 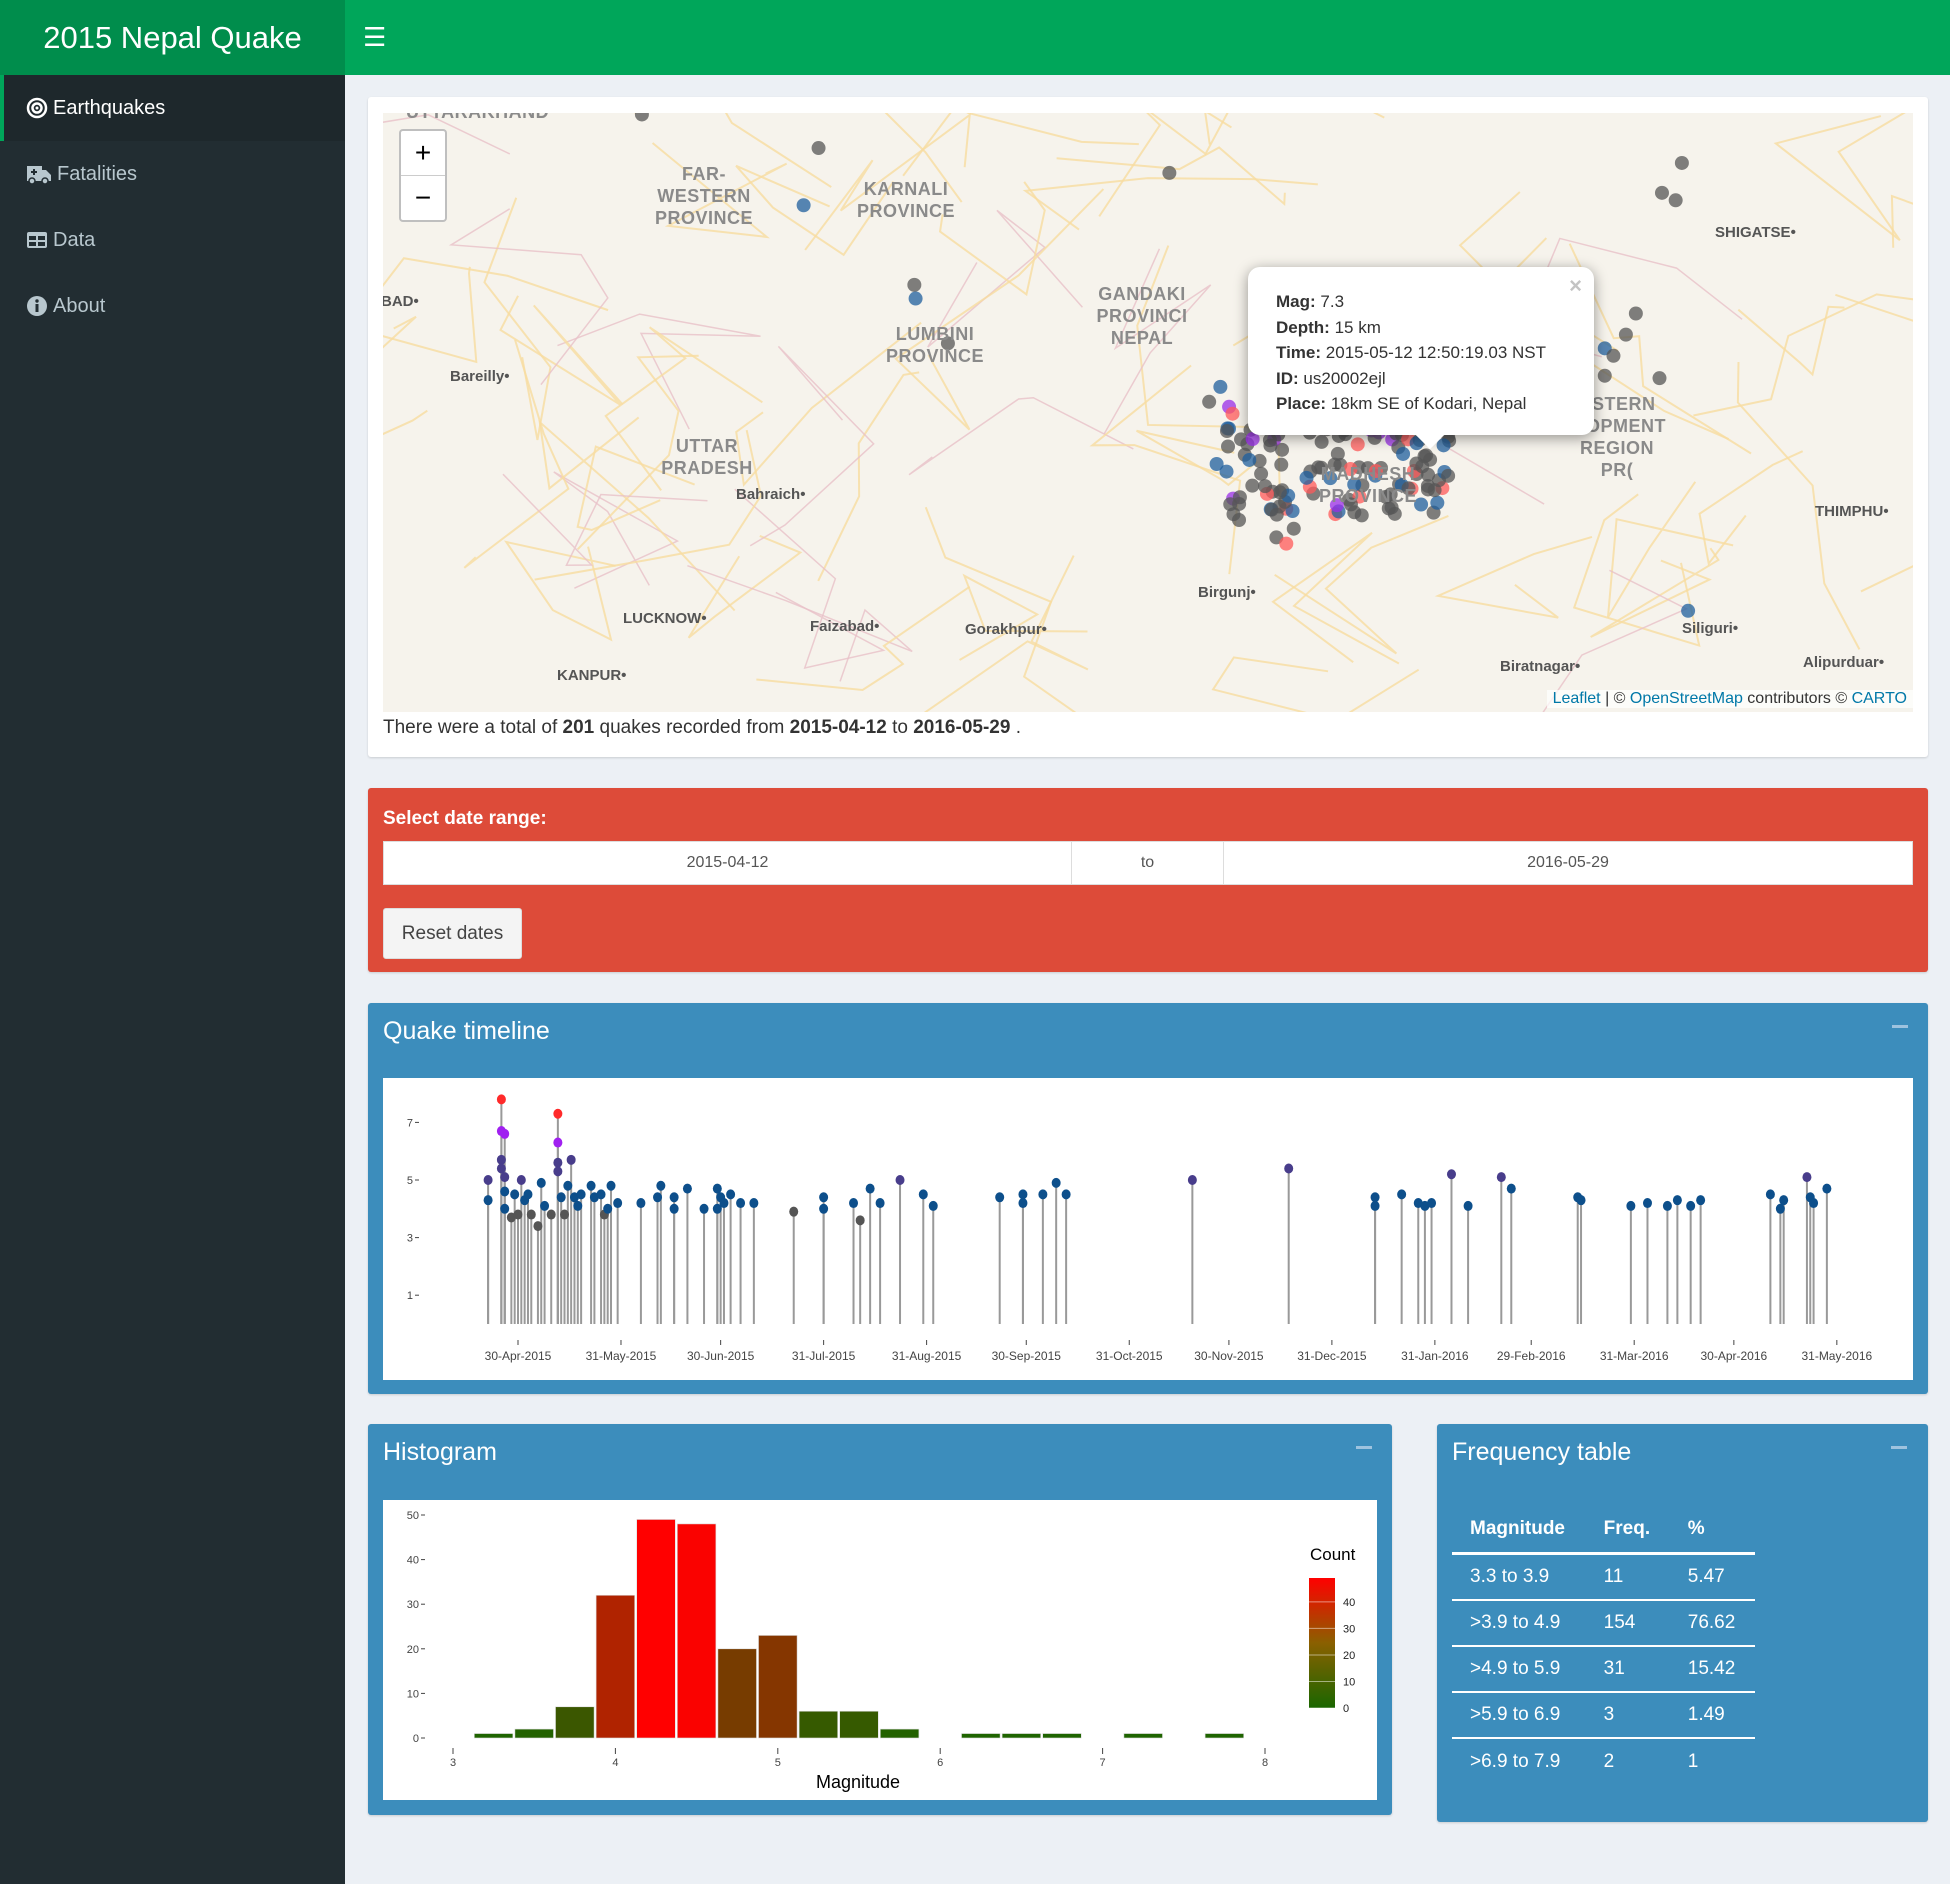 What do you see at coordinates (172, 37) in the screenshot?
I see `app-title: 2015 Nepal Quake` at bounding box center [172, 37].